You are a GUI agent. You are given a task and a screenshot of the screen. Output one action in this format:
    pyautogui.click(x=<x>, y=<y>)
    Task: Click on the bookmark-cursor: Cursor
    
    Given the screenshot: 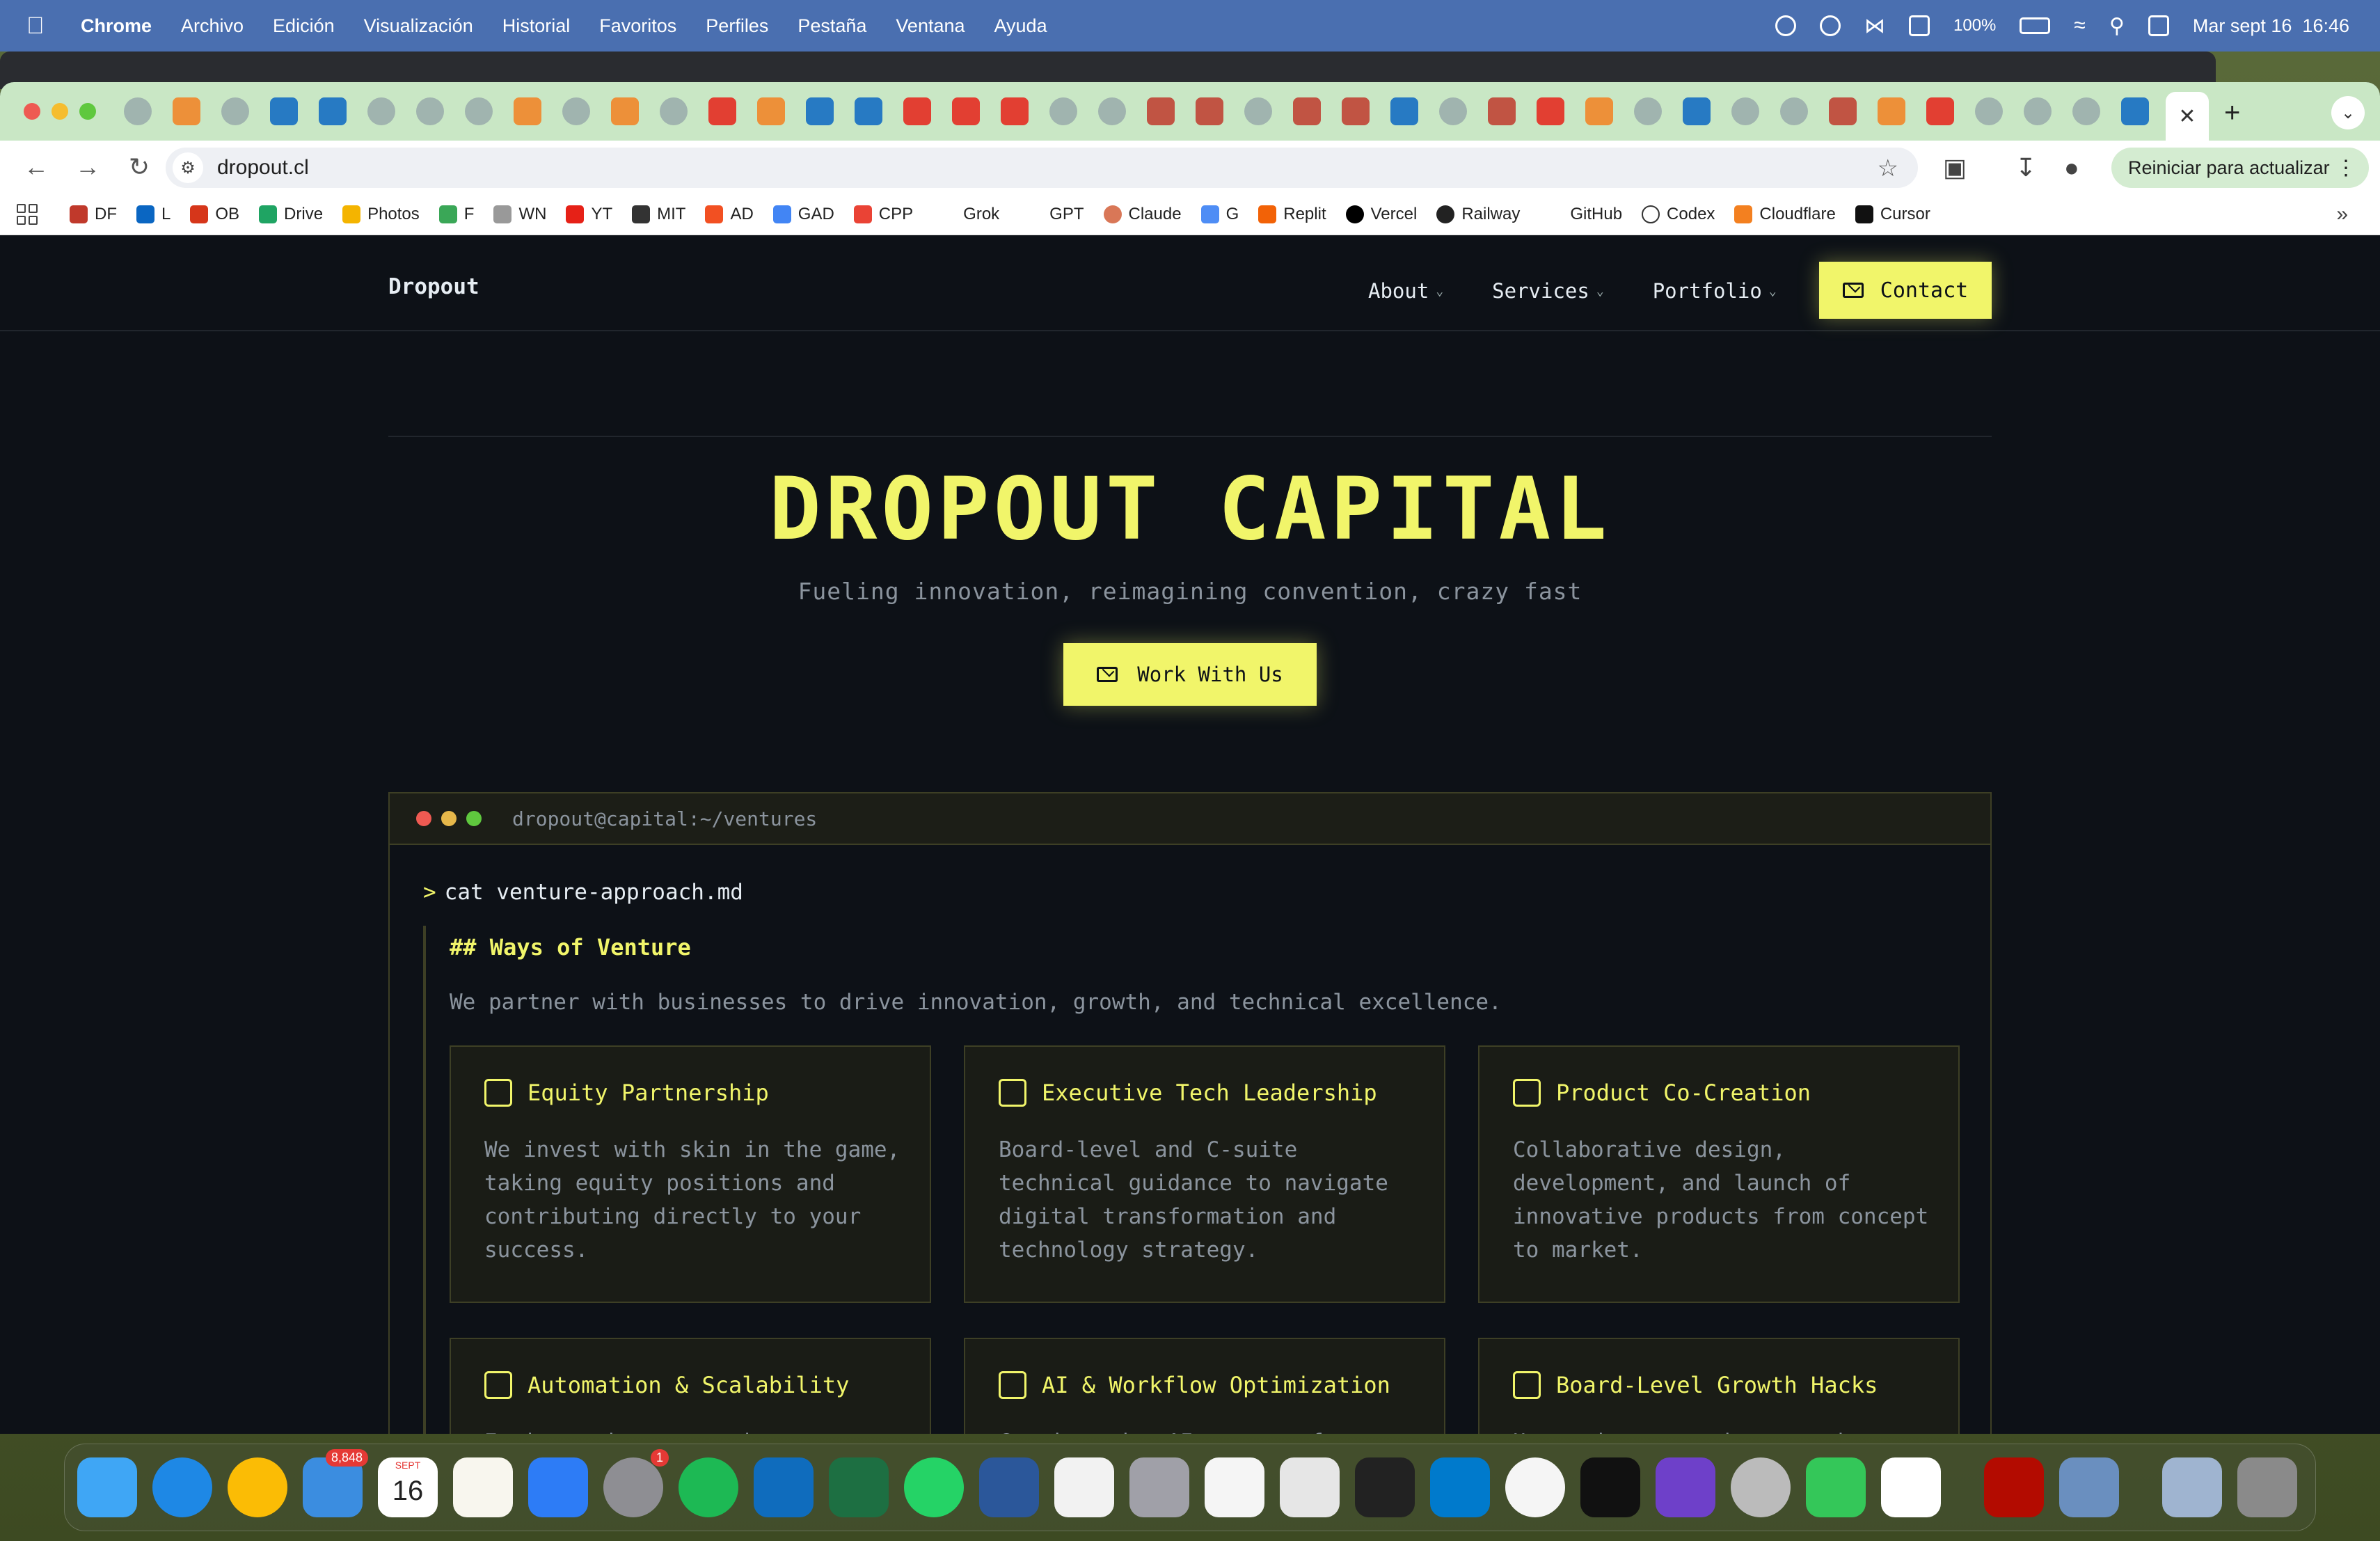 What is the action you would take?
    pyautogui.click(x=1893, y=214)
    